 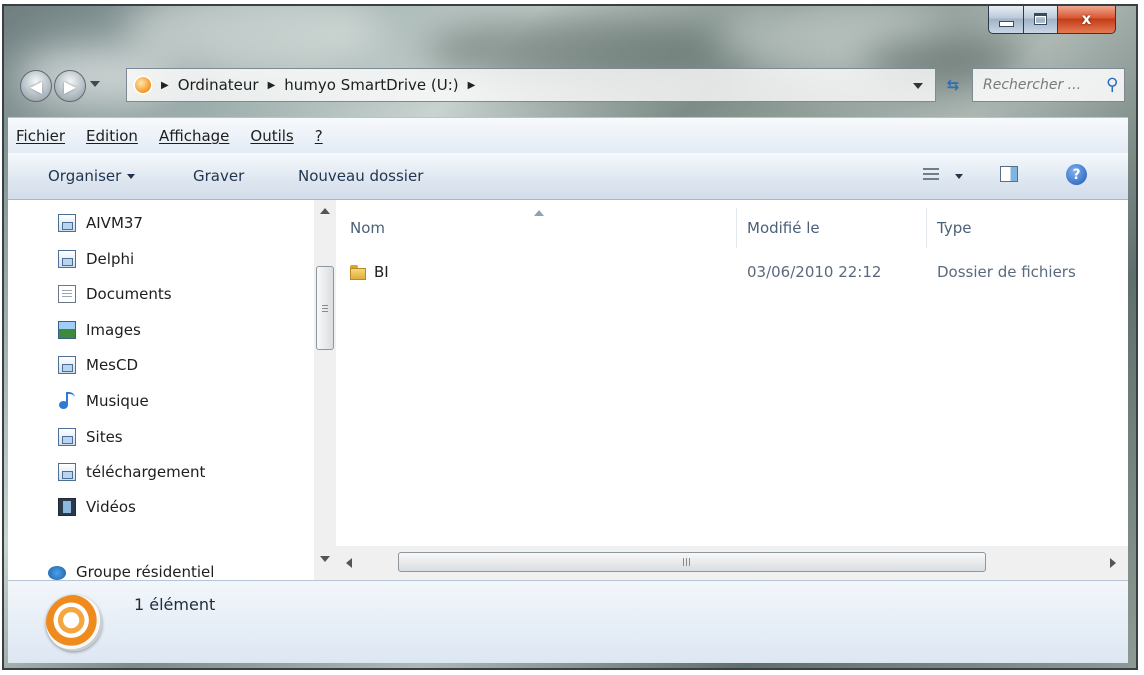 I want to click on tree-item-label: Delphi, so click(x=110, y=259).